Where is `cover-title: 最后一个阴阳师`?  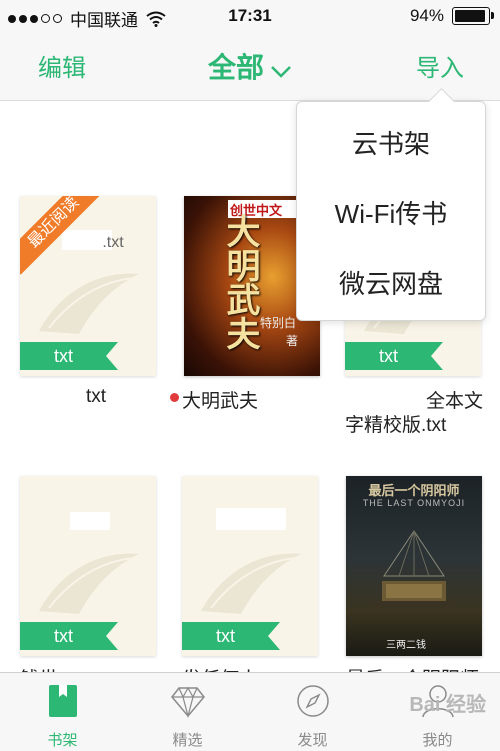 cover-title: 最后一个阴阳师 is located at coordinates (414, 490).